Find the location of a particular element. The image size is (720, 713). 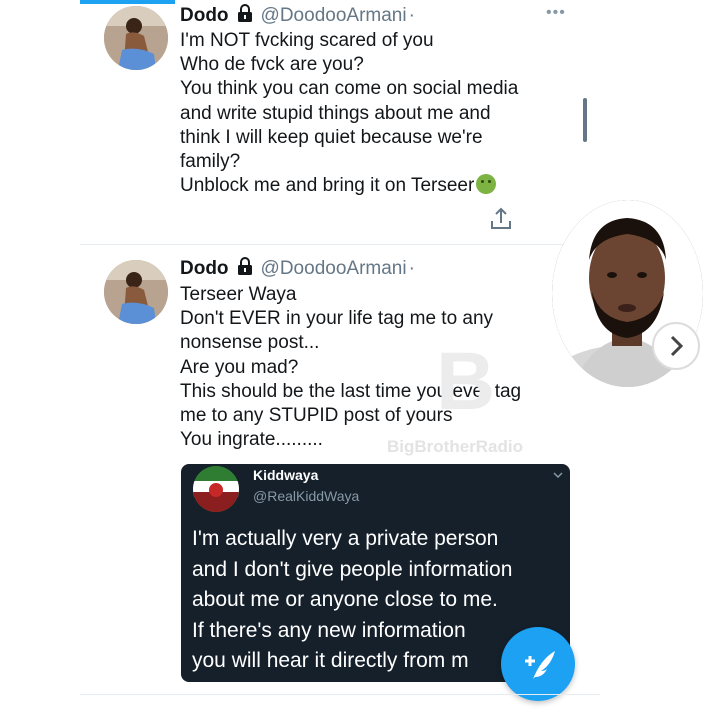

tweet-line: think I will keep quiet because we're is located at coordinates (331, 137).